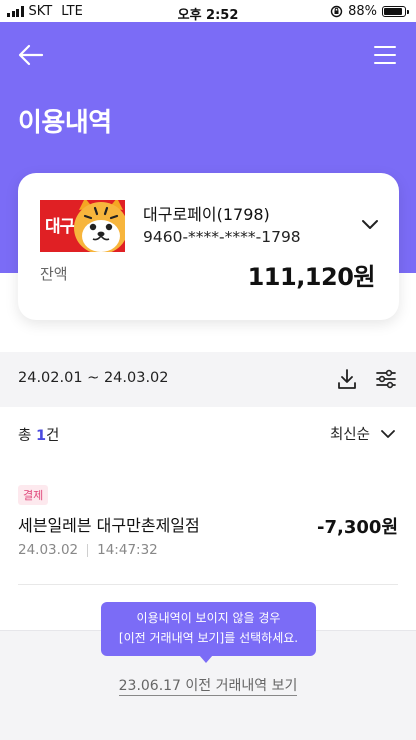  I want to click on transaction-time: 14:47:32, so click(127, 550).